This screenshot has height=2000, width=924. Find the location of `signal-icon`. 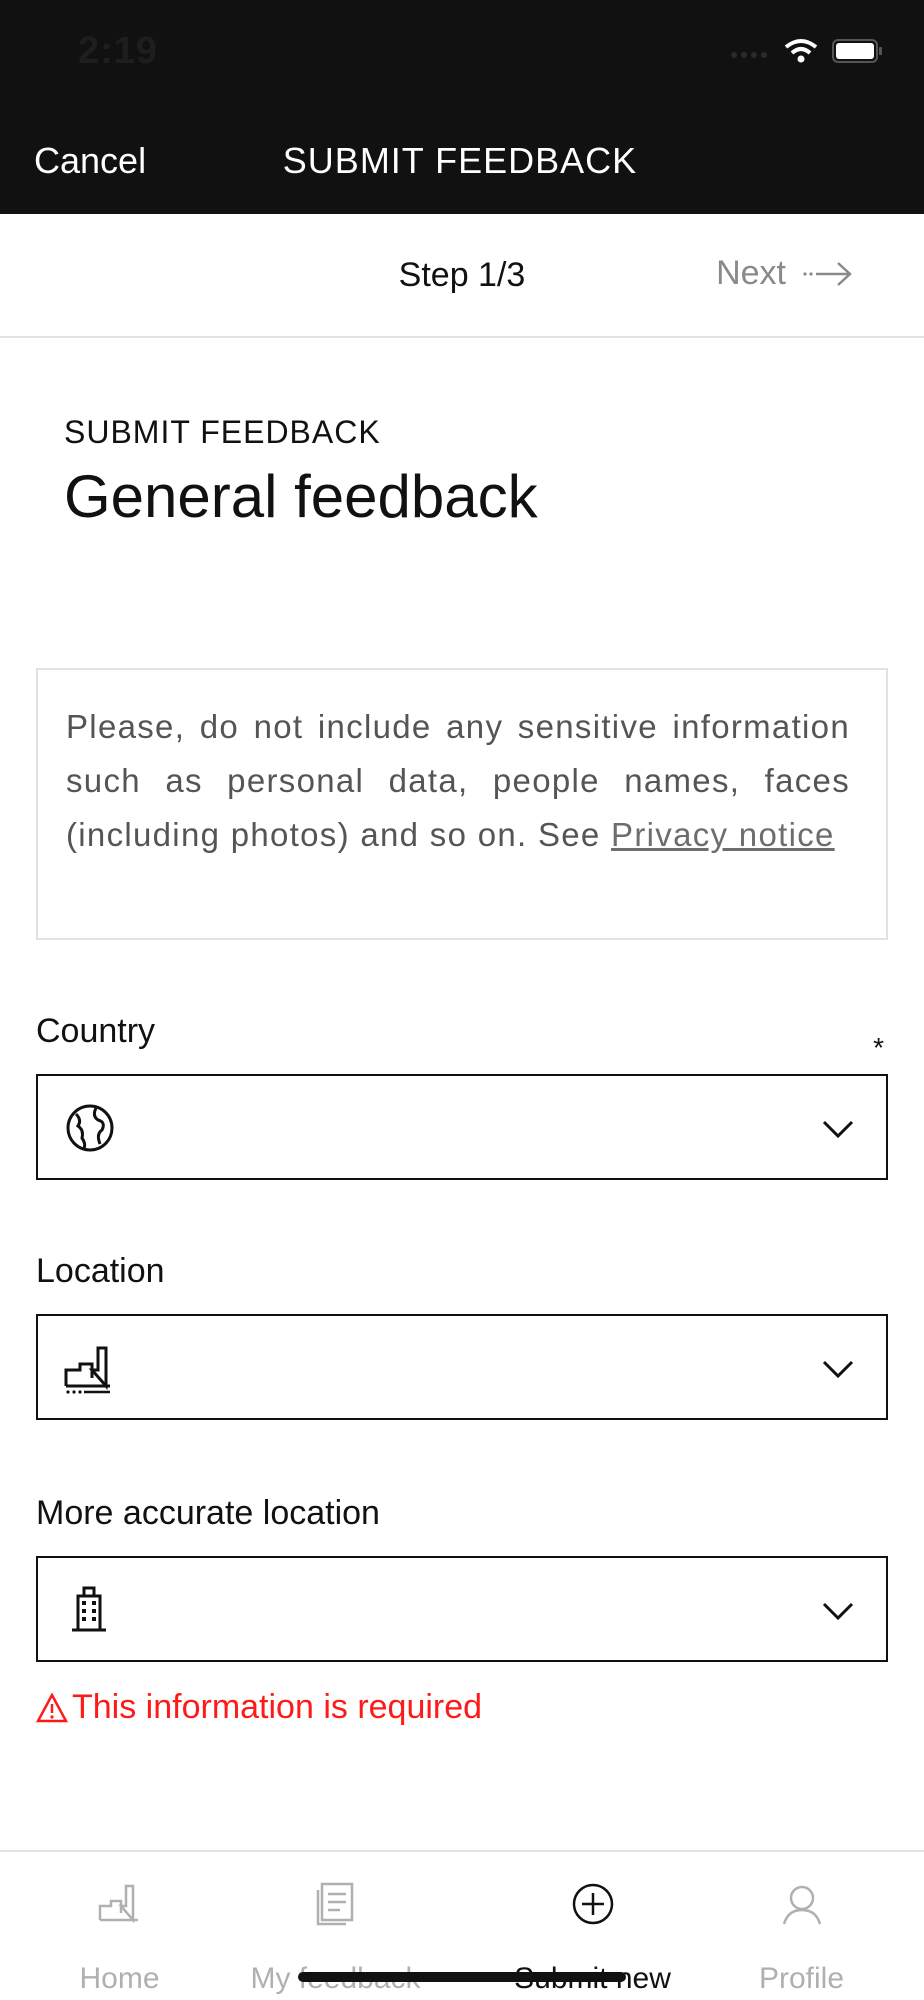

signal-icon is located at coordinates (749, 55).